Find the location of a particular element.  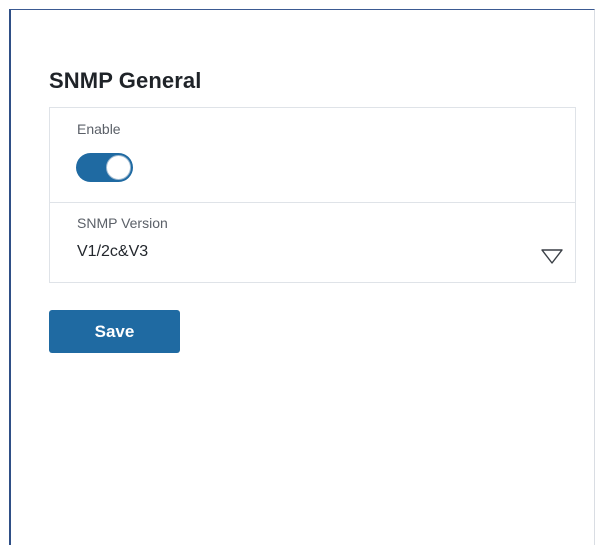

chevron-down-icon is located at coordinates (552, 256).